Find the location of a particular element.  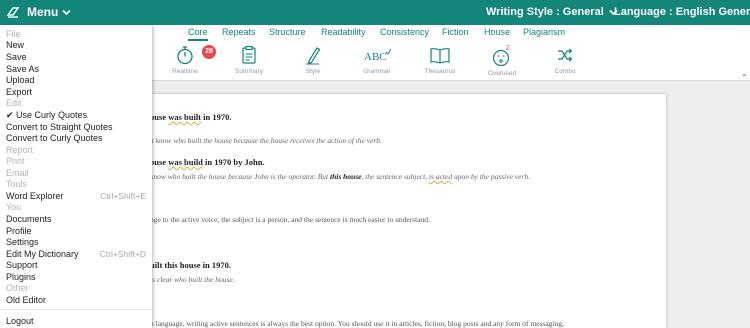

tab-structure: Structure is located at coordinates (287, 32).